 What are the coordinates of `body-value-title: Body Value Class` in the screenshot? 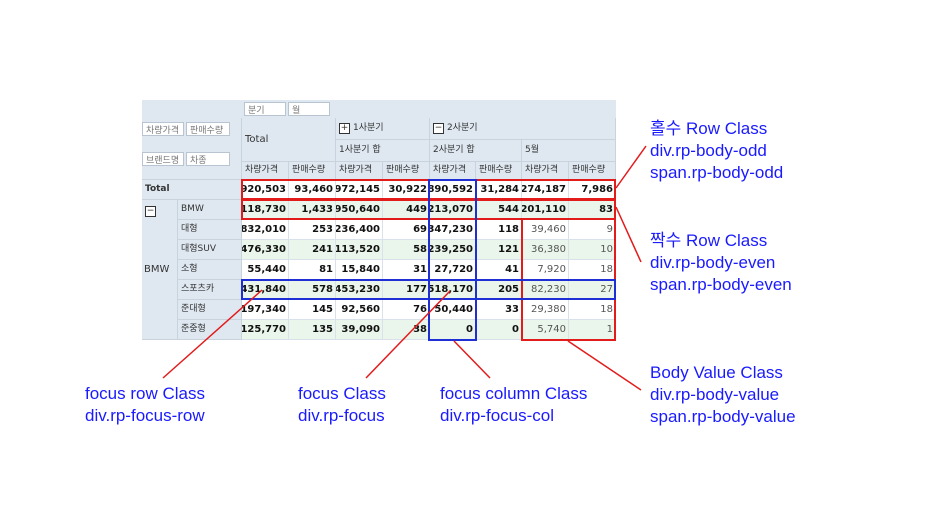 It's located at (716, 372).